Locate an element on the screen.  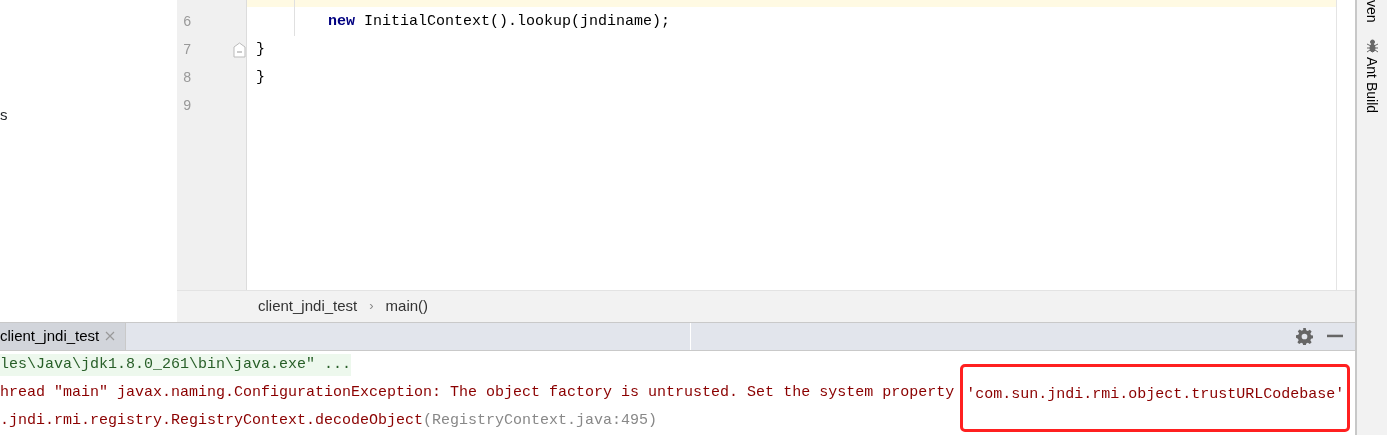
fold-marker-icon is located at coordinates (239, 50).